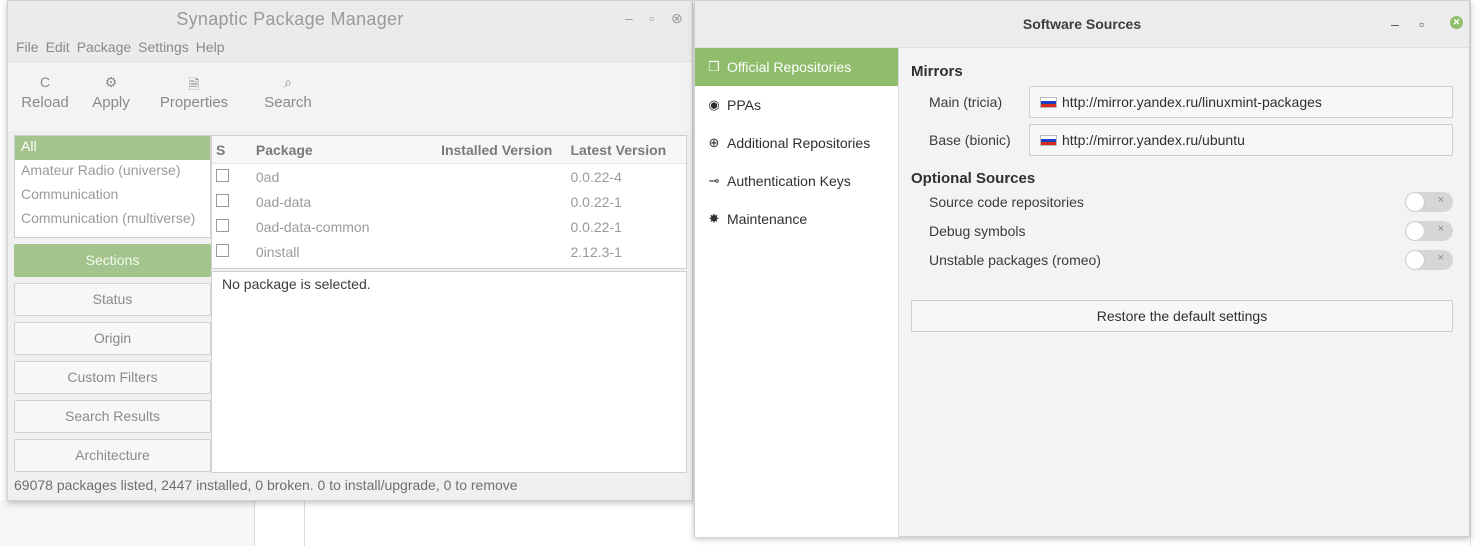  I want to click on sidebar-item-authentication-keys: ⊸ Authentication Keys, so click(796, 181).